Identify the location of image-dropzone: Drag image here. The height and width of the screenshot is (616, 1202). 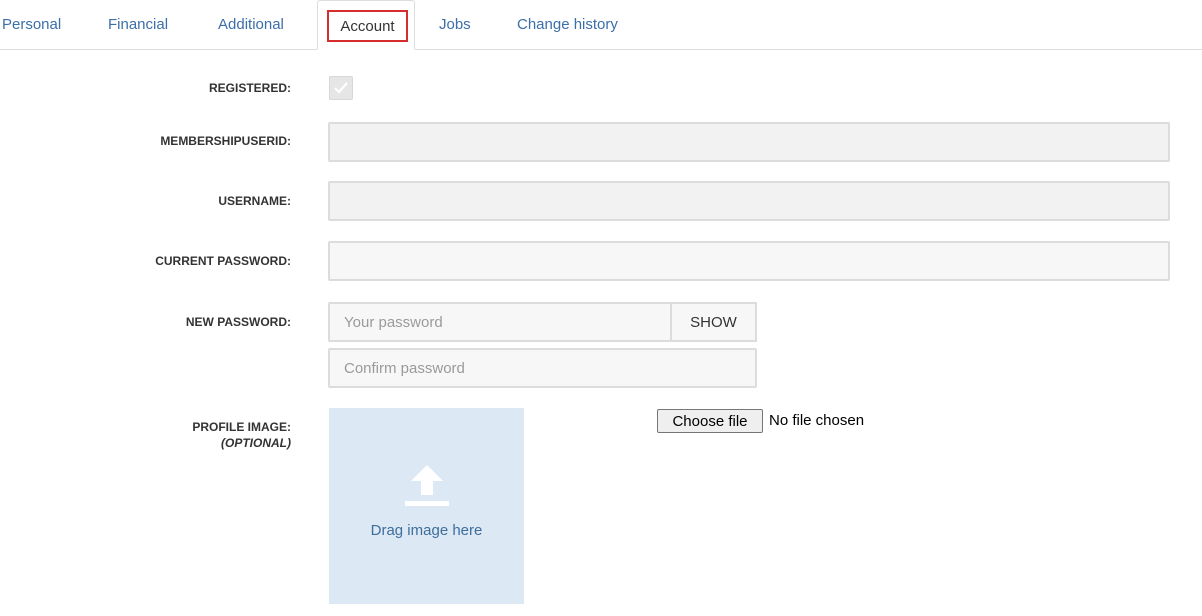
(426, 506).